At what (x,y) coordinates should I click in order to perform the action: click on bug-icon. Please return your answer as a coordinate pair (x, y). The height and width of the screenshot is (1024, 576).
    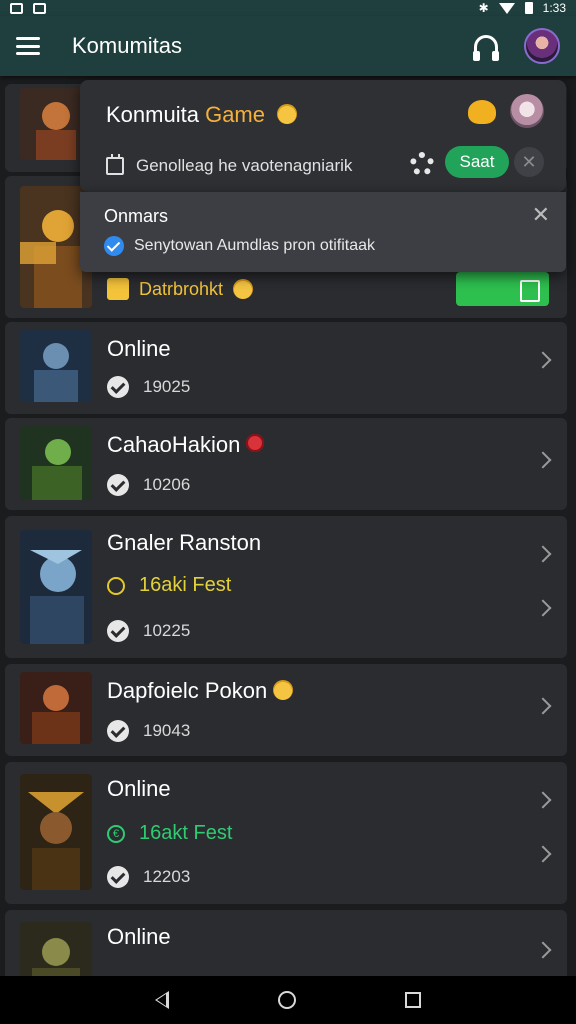
    Looking at the image, I should click on (255, 443).